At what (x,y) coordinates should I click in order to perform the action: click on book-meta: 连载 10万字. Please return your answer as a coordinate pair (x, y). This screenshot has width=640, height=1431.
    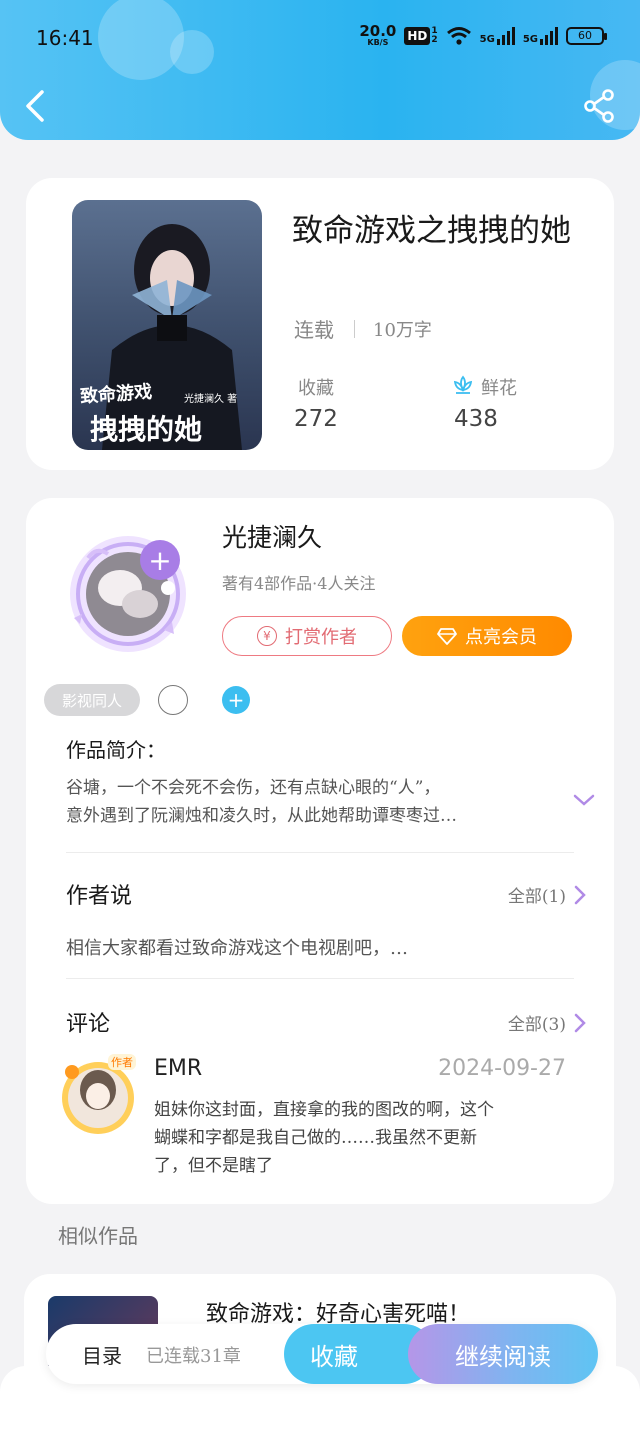
    Looking at the image, I should click on (363, 328).